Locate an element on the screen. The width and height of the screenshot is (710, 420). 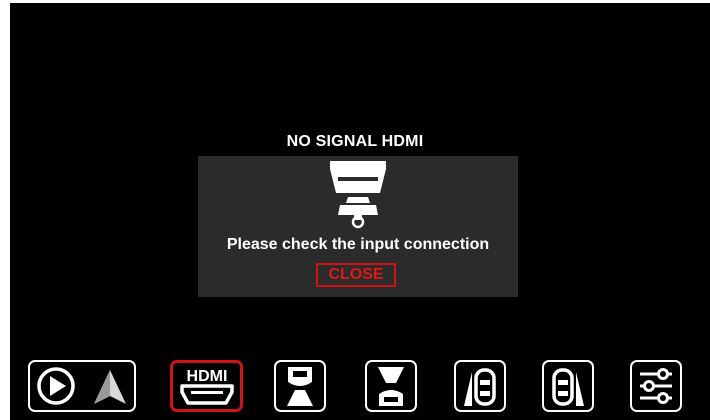
dock-item-right-camera is located at coordinates (568, 386).